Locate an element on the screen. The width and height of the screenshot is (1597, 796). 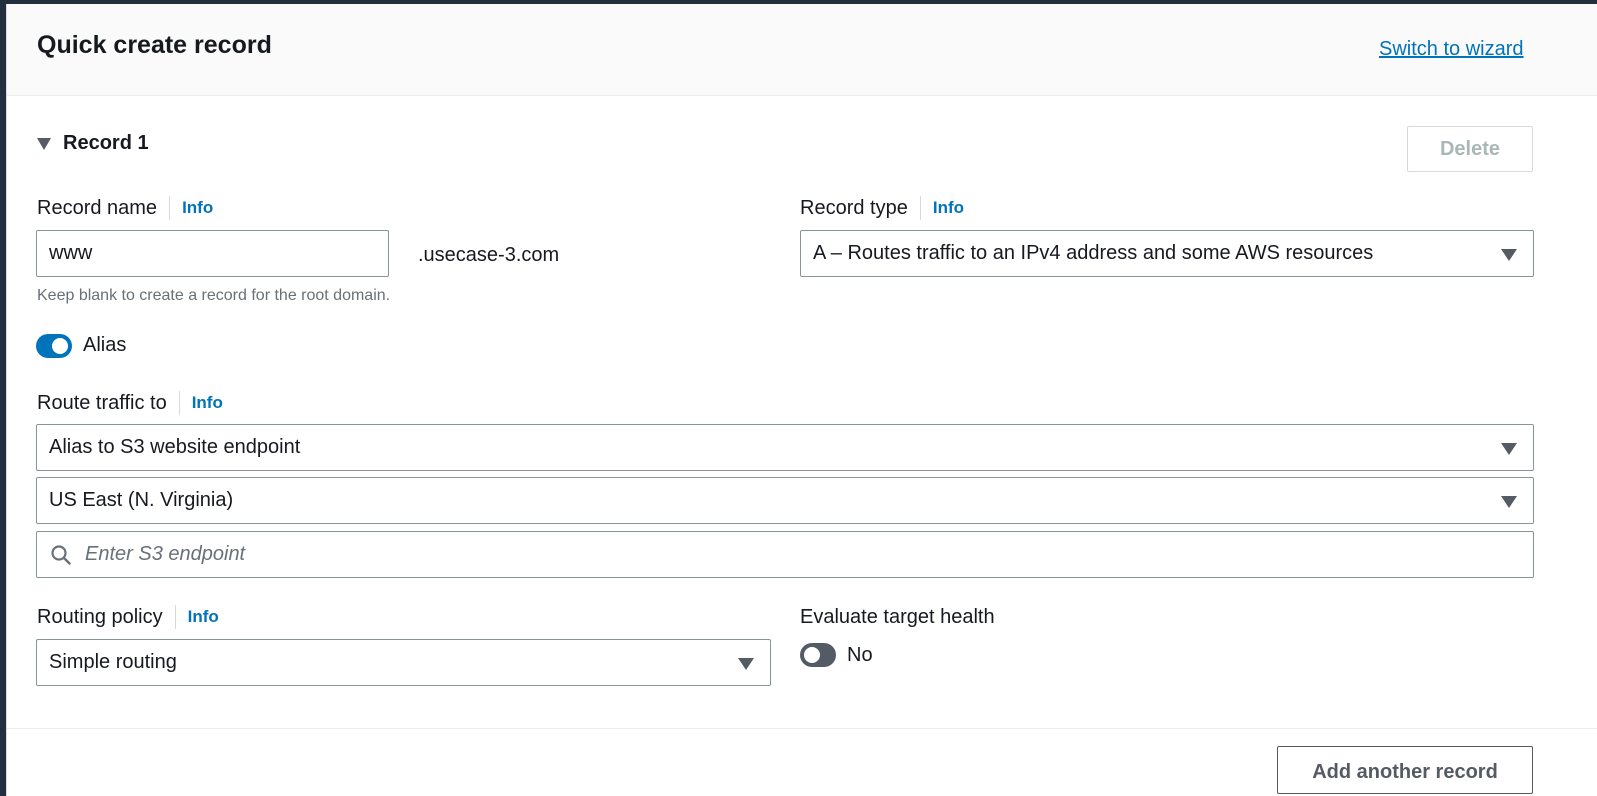
route-traffic-info-link: Info is located at coordinates (200, 403).